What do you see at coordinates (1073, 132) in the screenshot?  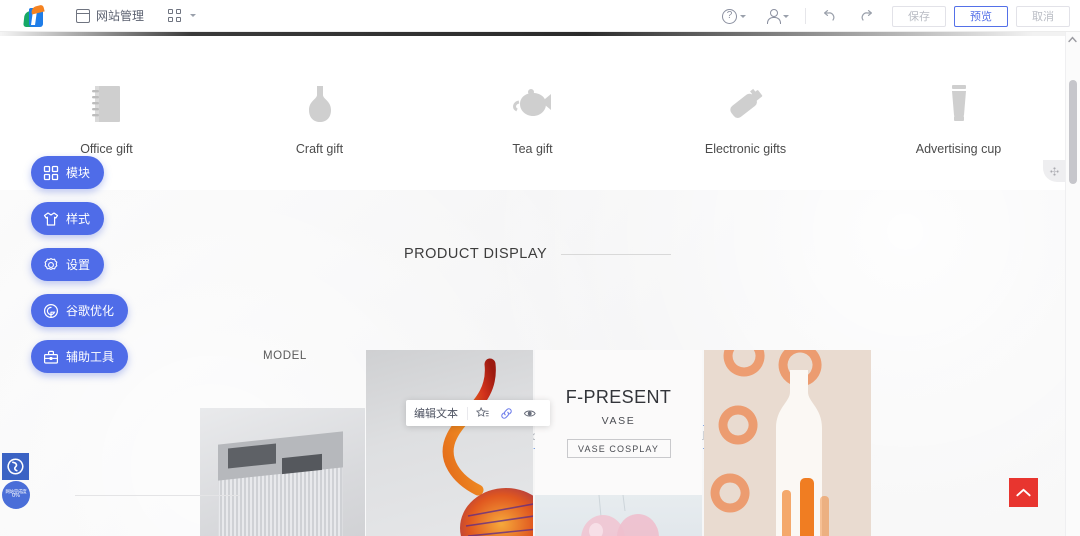 I see `scrollbar-thumb` at bounding box center [1073, 132].